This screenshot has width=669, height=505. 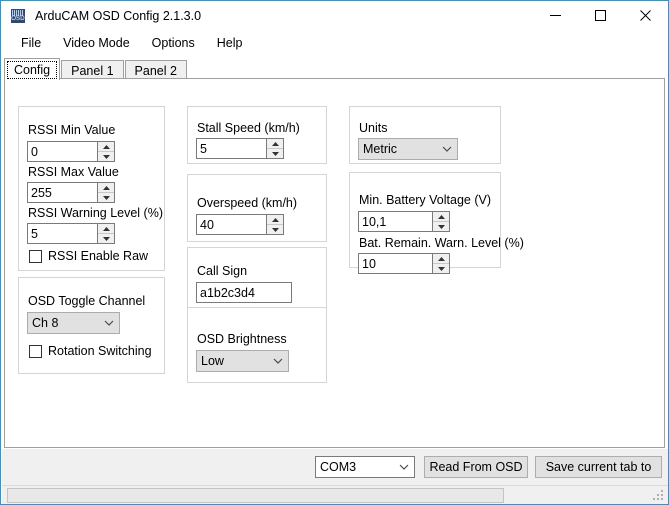 I want to click on battery-remain-warn-spinner: 10, so click(x=404, y=263).